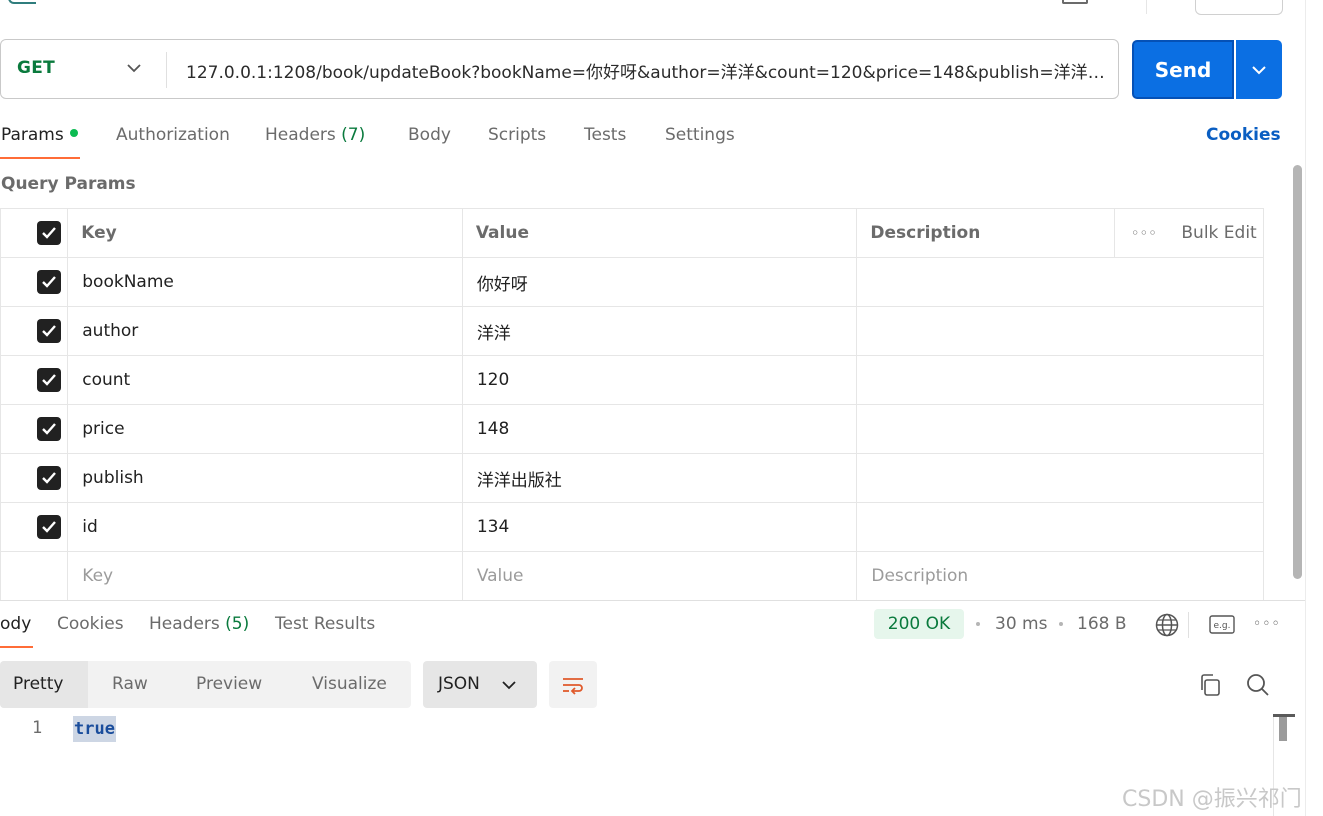 The width and height of the screenshot is (1323, 816). Describe the element at coordinates (632, 380) in the screenshot. I see `table-row: count 120` at that location.